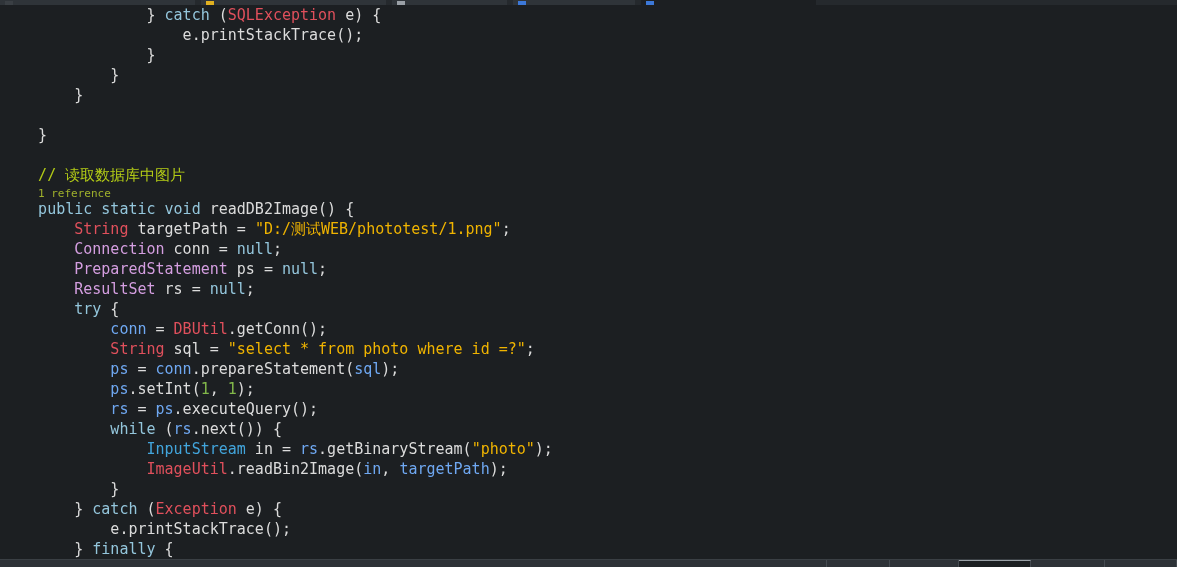 Image resolution: width=1177 pixels, height=567 pixels. I want to click on code-line: conn = DBUtil.getConn();, so click(218, 329).